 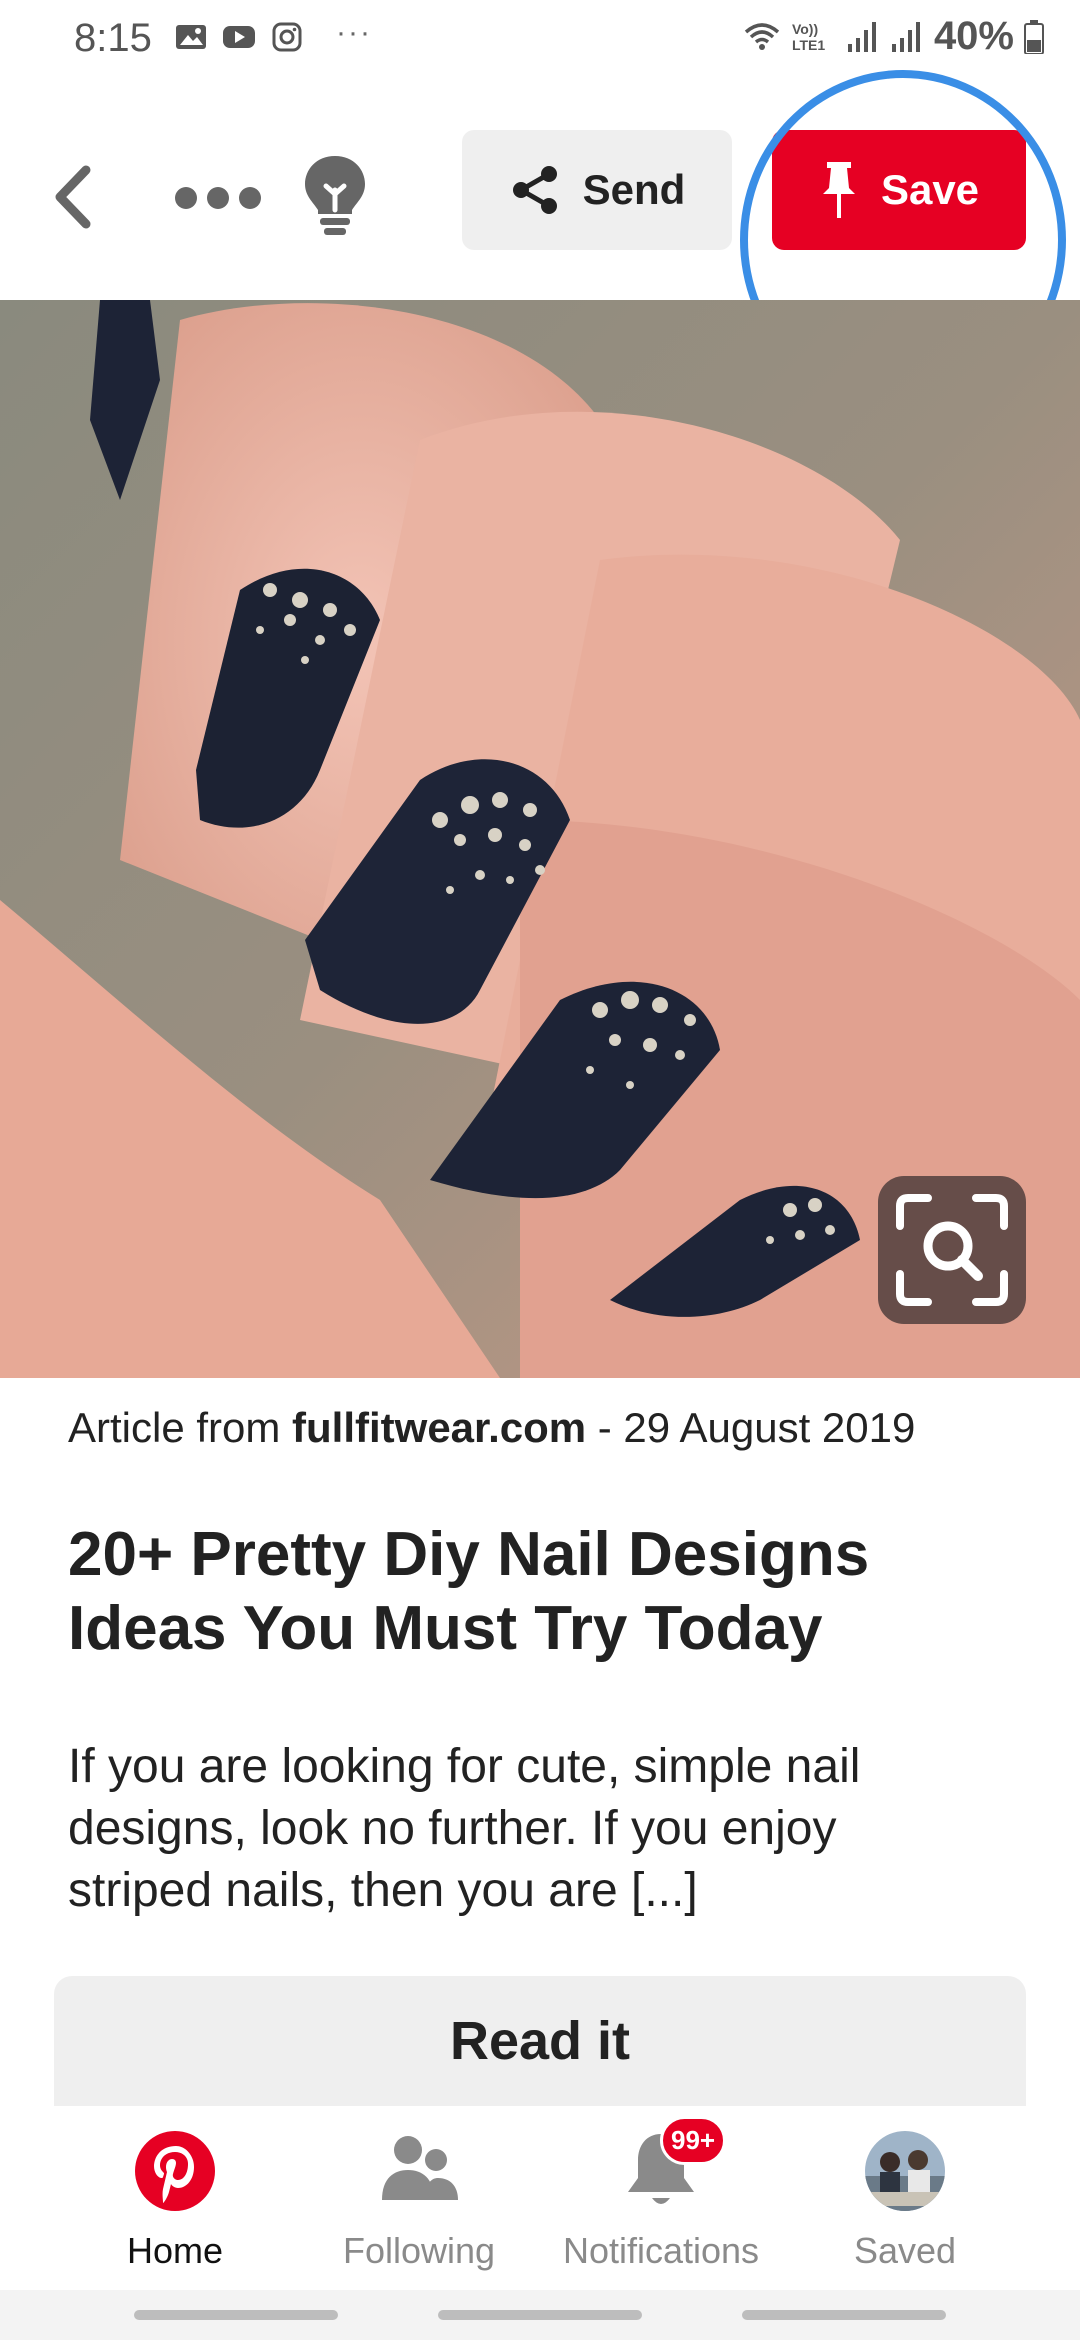 I want to click on gesture-handle-center, so click(x=540, y=2315).